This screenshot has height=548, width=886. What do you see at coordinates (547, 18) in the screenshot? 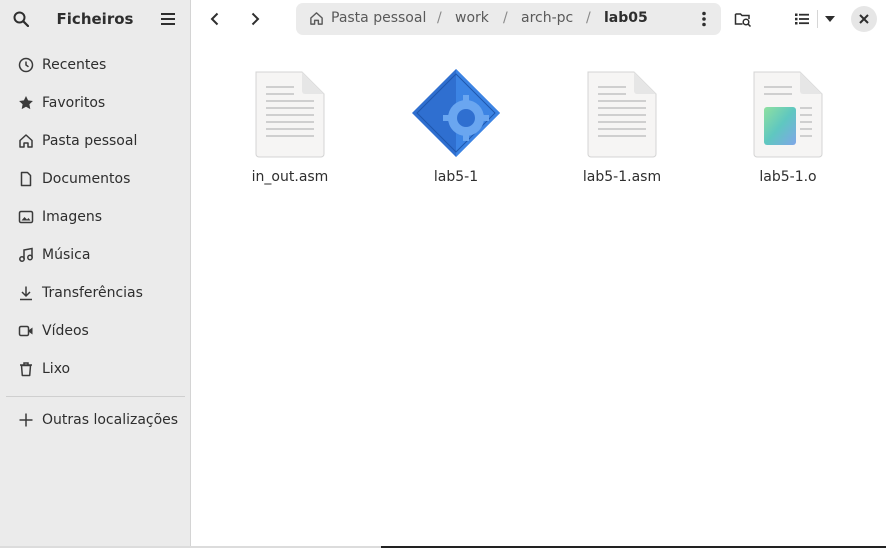
I see `breadcrumb-arch-pc: arch-pc` at bounding box center [547, 18].